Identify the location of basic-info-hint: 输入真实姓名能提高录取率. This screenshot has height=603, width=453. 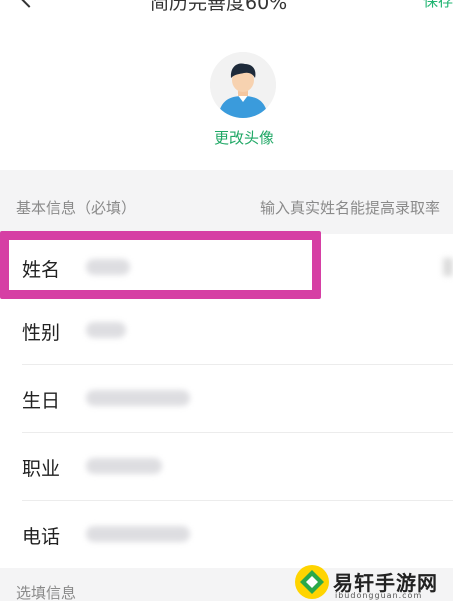
(350, 207).